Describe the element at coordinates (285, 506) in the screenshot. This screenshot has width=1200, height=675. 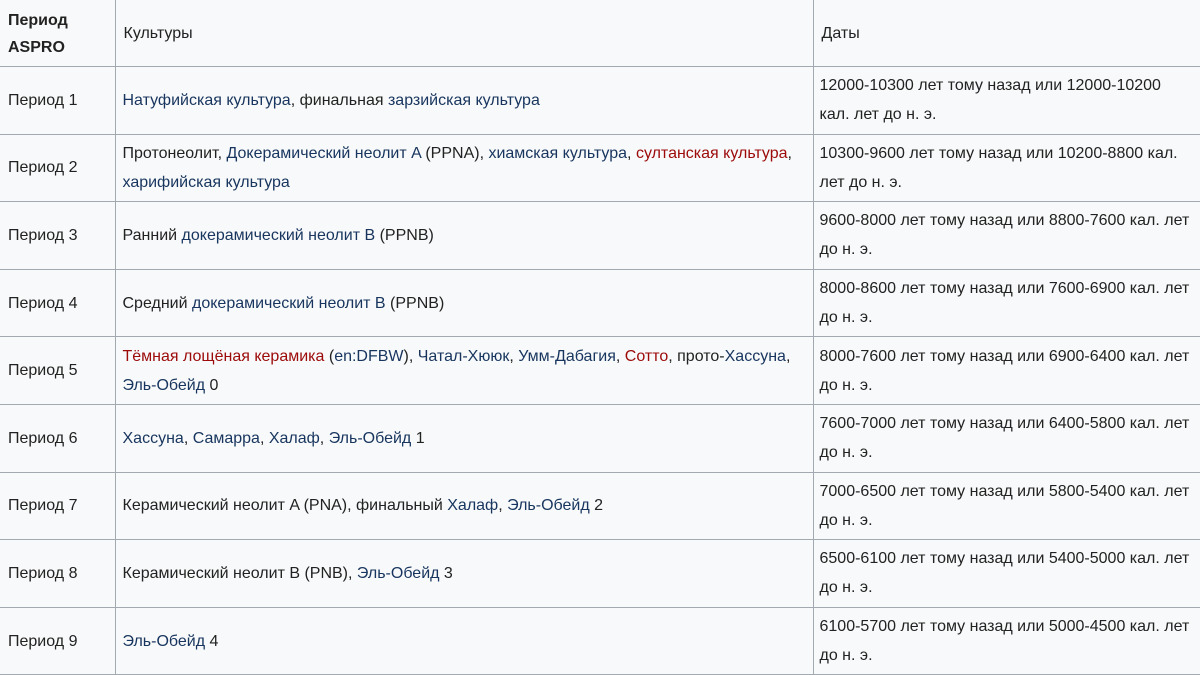
I see `culture-text: Керамический неолит A (PNA), финальный` at that location.